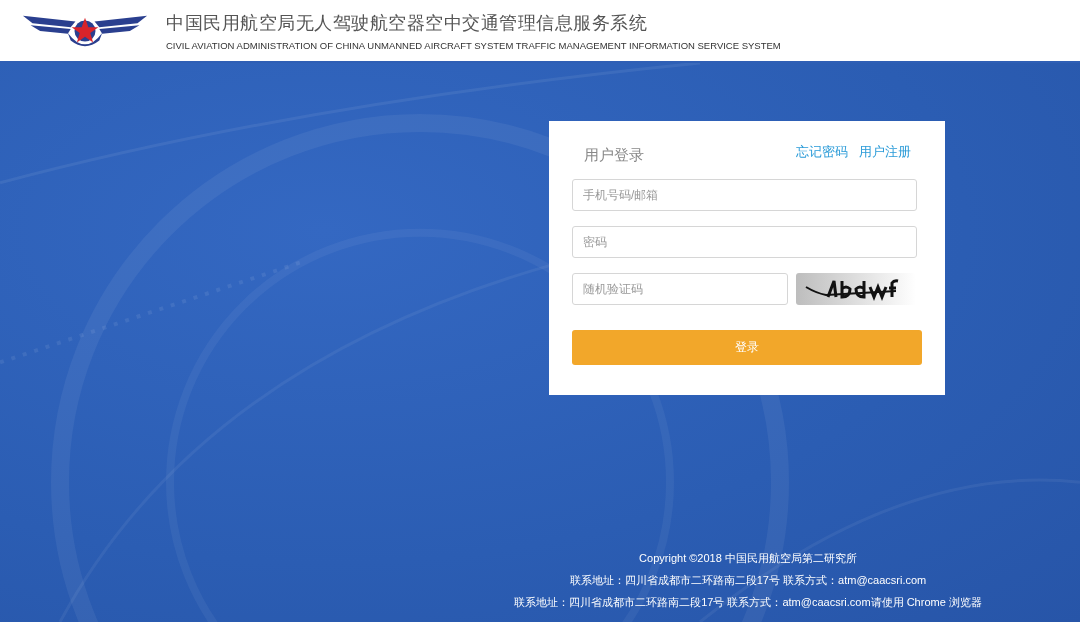 This screenshot has width=1080, height=622. Describe the element at coordinates (748, 602) in the screenshot. I see `footer-text: 联系地址：四川省成都市二环路南二段17号 联系方式：atm@caacsri.com请使用 Chrome 浏览器` at that location.